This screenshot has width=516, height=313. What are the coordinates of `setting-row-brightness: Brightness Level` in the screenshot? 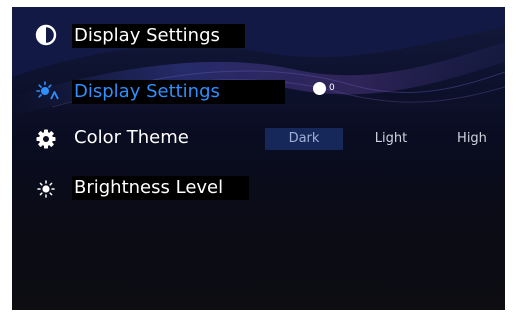 It's located at (137, 188).